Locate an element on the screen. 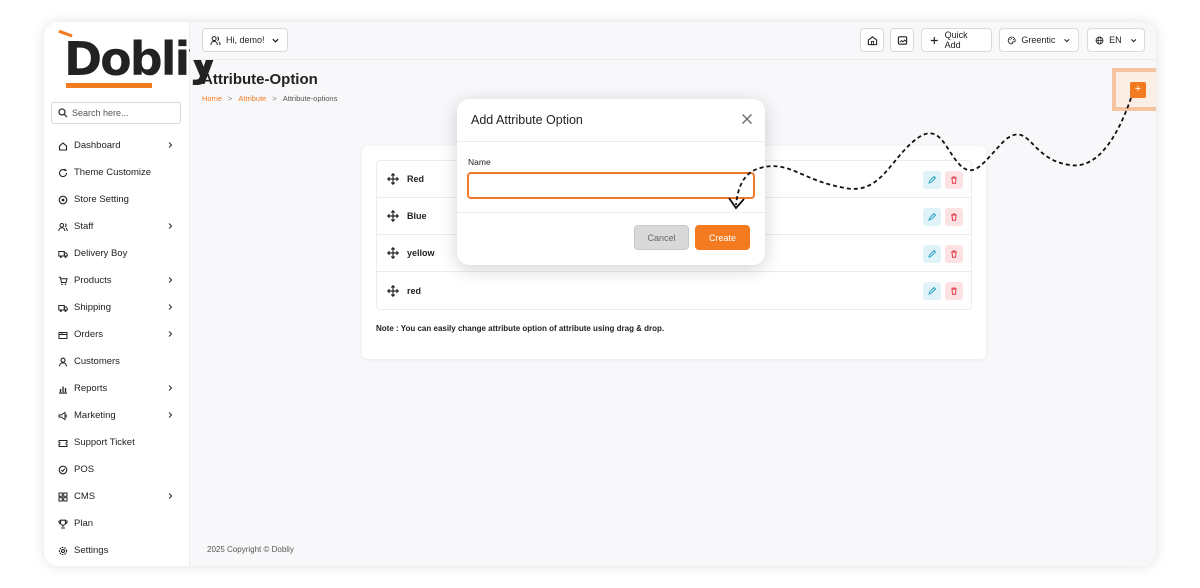  ticket-icon is located at coordinates (63, 443).